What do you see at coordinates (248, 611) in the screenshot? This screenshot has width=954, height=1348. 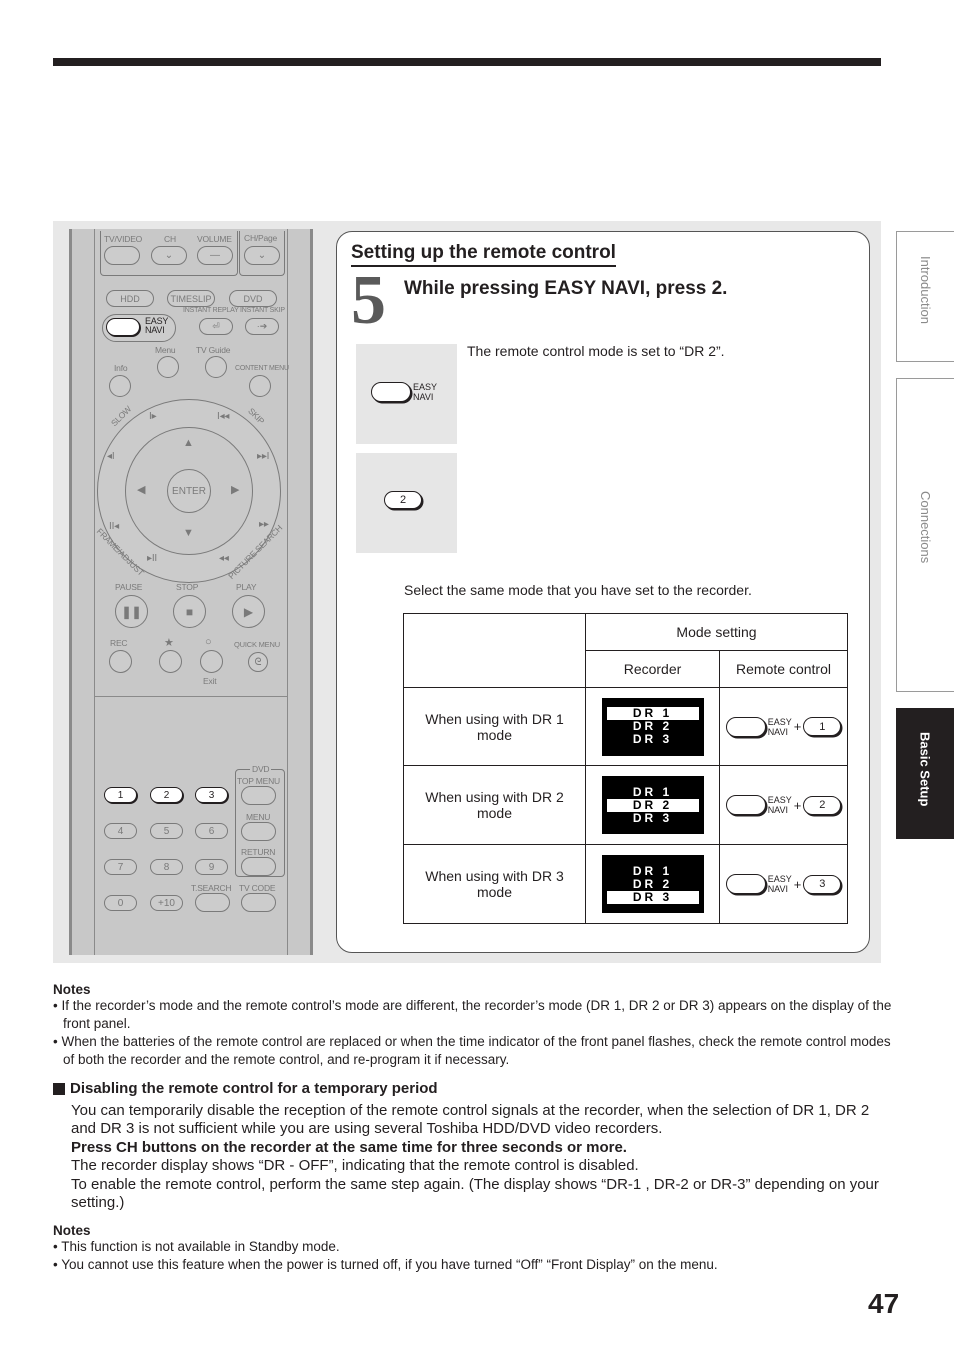 I see `play-button: ▶` at bounding box center [248, 611].